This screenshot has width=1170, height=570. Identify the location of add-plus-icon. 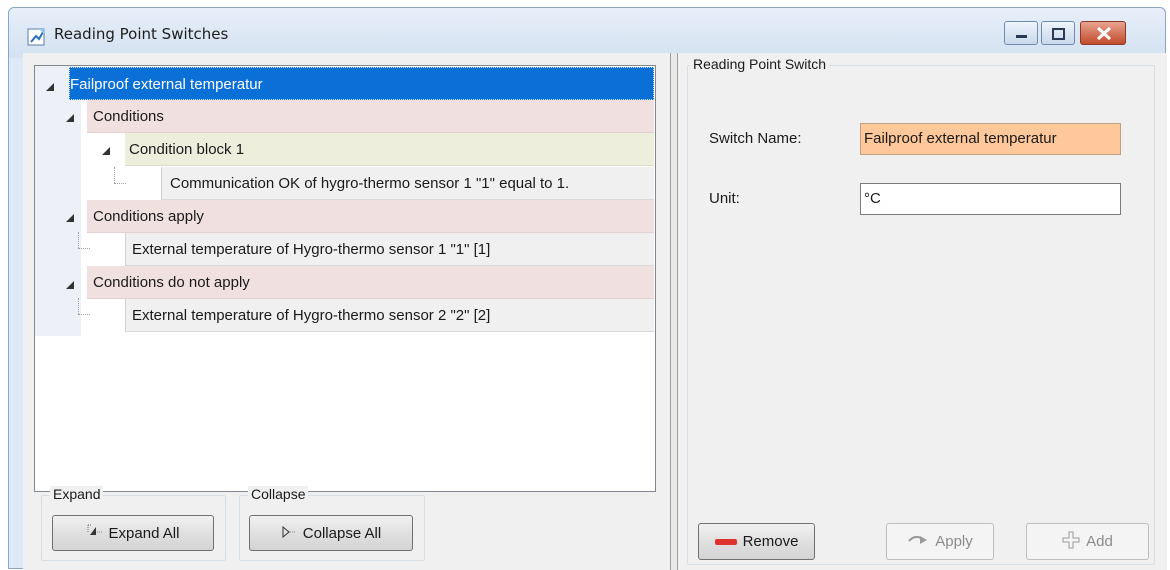
(1071, 542).